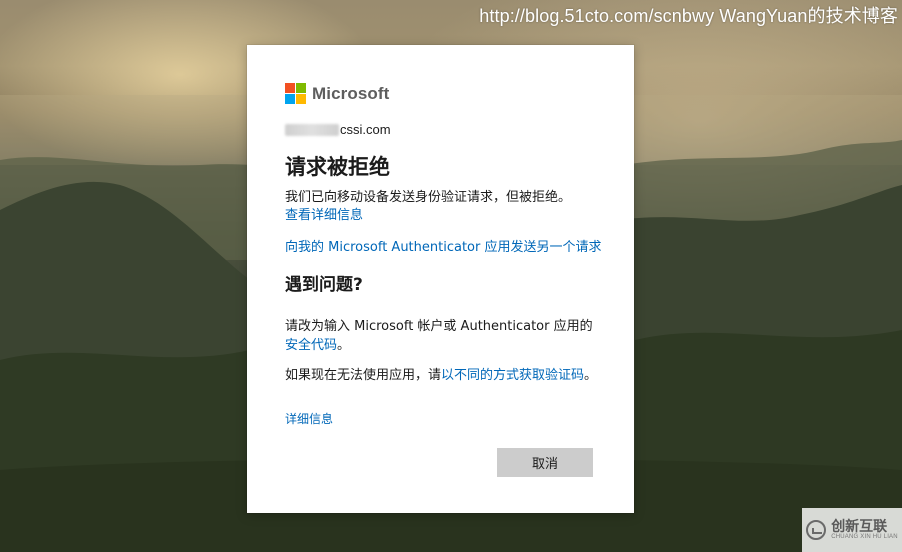 This screenshot has width=902, height=552. I want to click on view-details-link: 查看详细信息, so click(324, 215).